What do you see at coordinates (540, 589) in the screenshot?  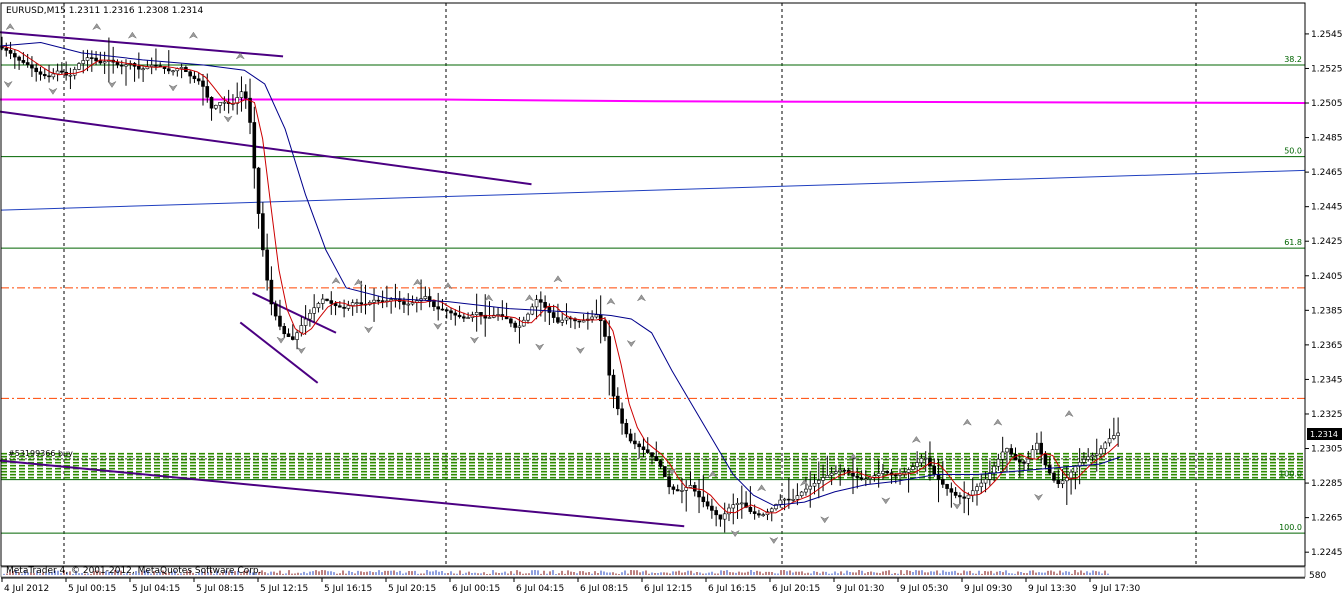 I see `x-tick-label: 6 Jul 04:15` at bounding box center [540, 589].